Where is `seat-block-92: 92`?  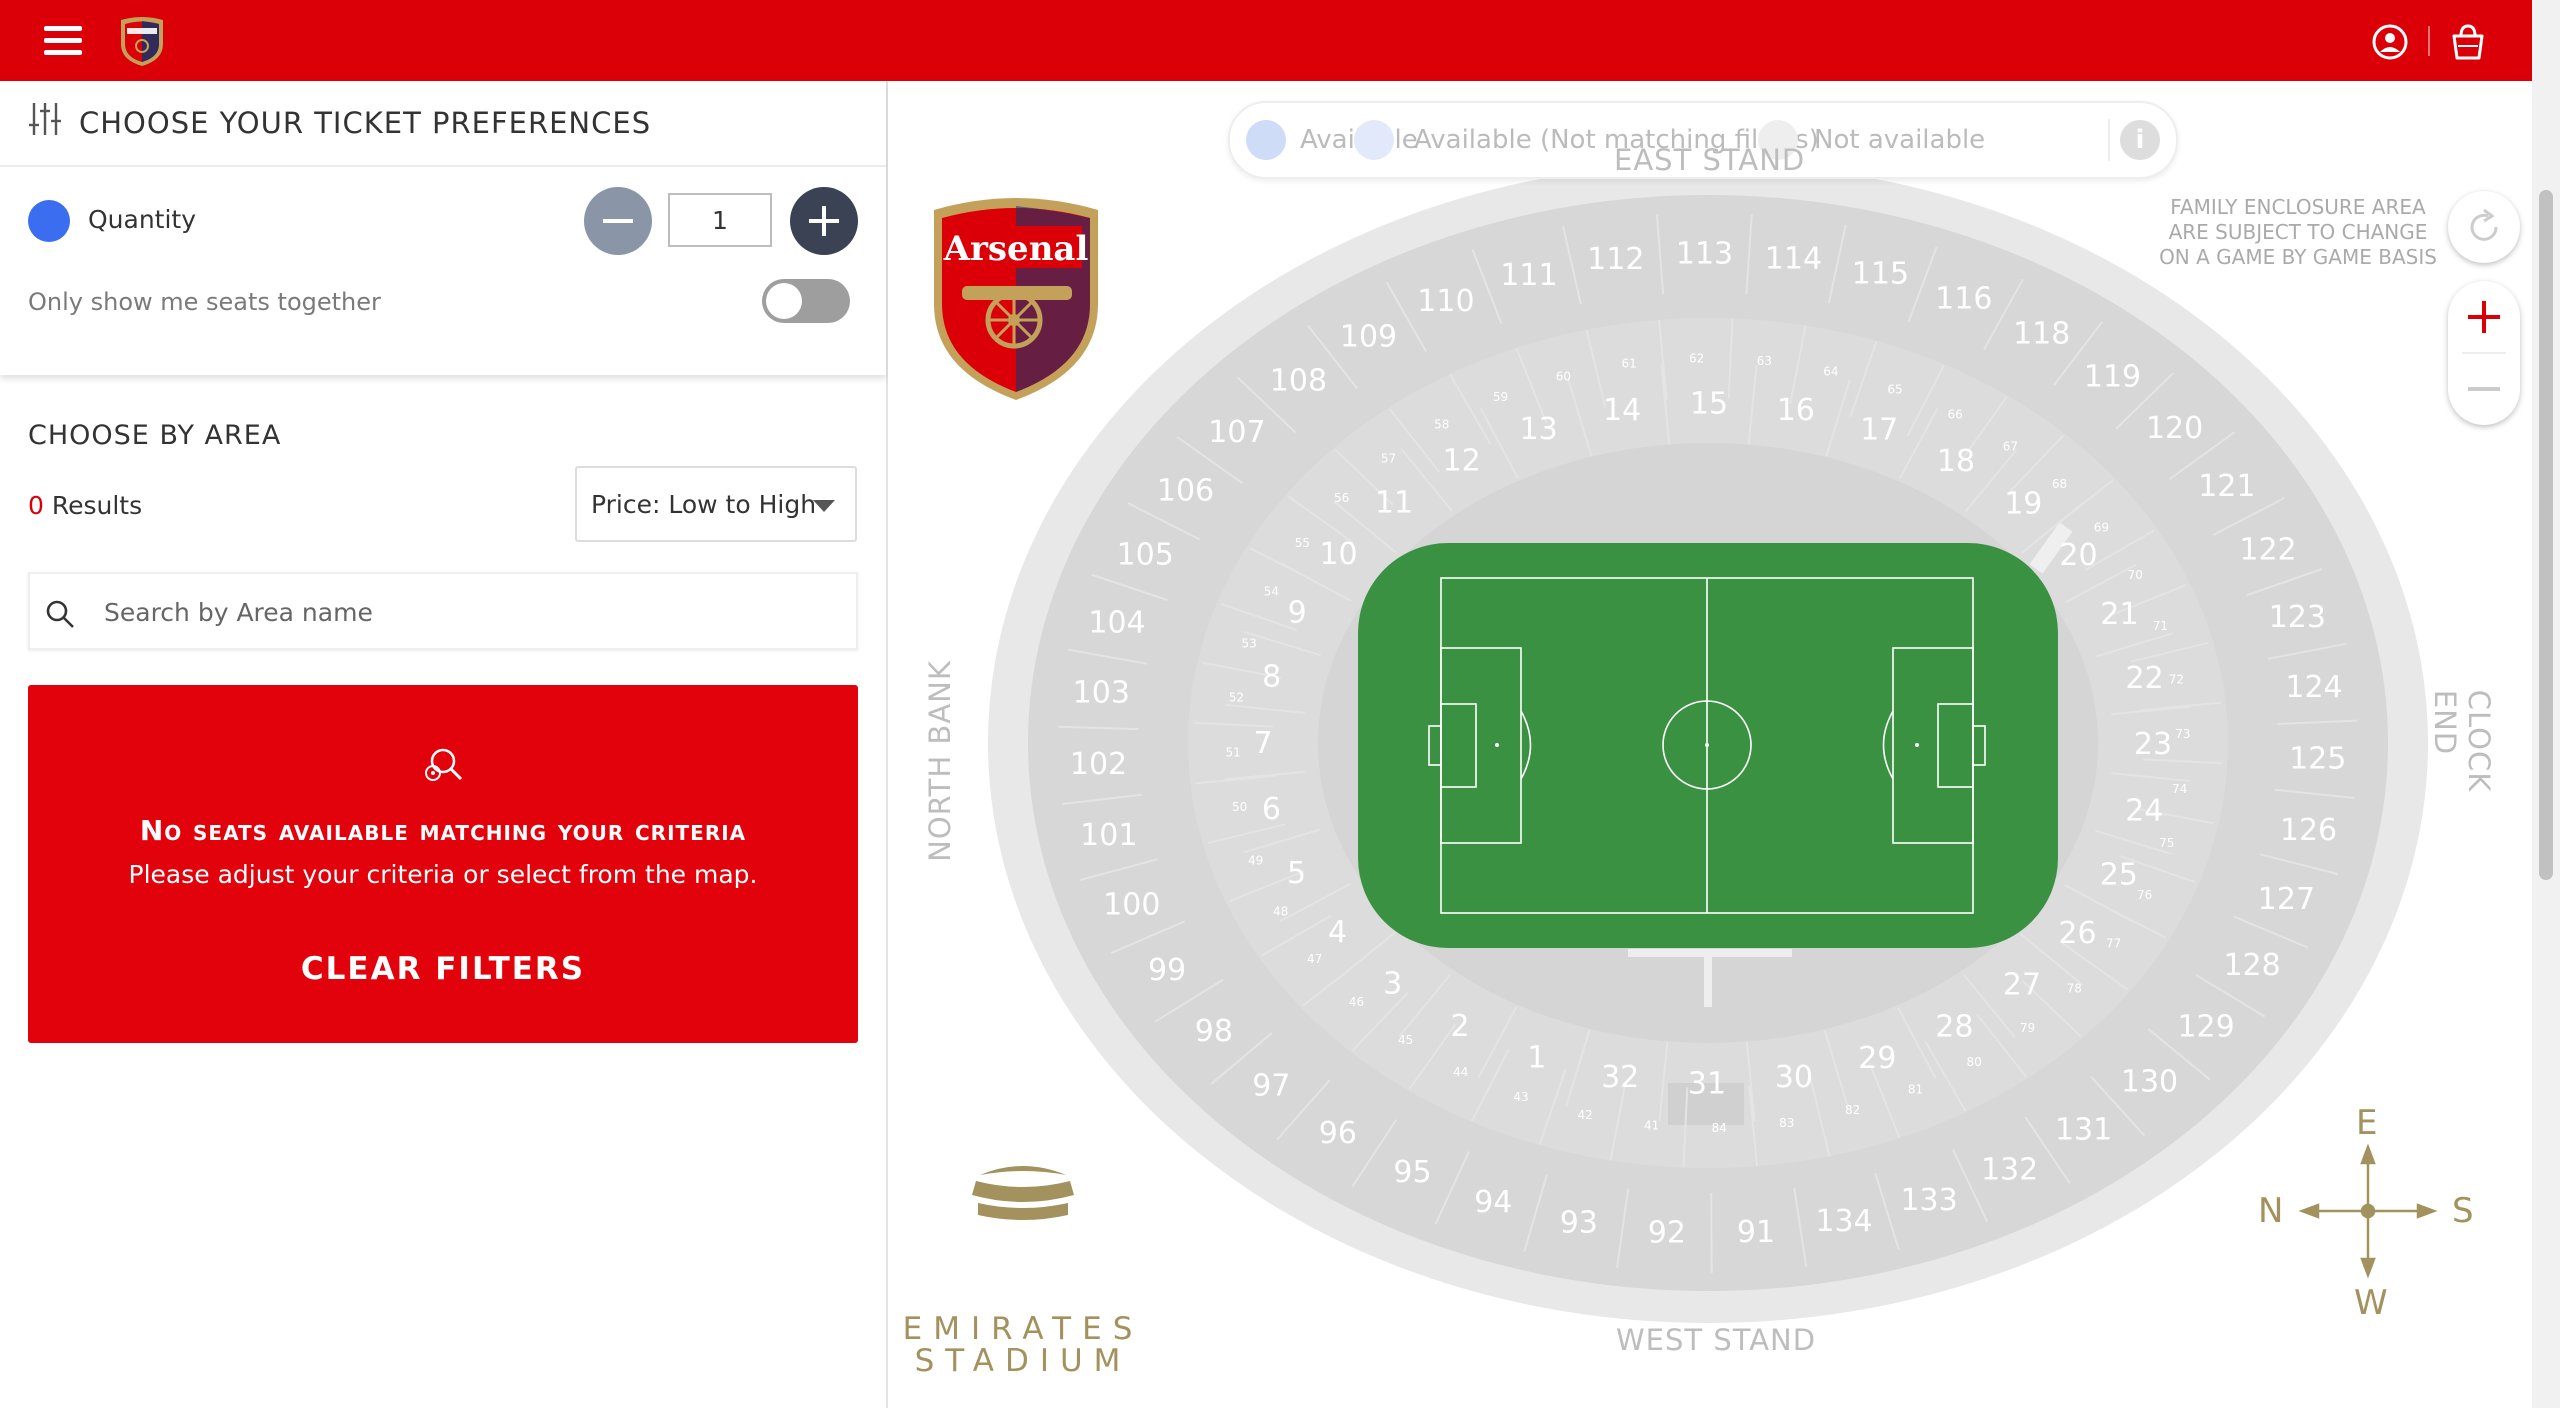 seat-block-92: 92 is located at coordinates (1667, 1232).